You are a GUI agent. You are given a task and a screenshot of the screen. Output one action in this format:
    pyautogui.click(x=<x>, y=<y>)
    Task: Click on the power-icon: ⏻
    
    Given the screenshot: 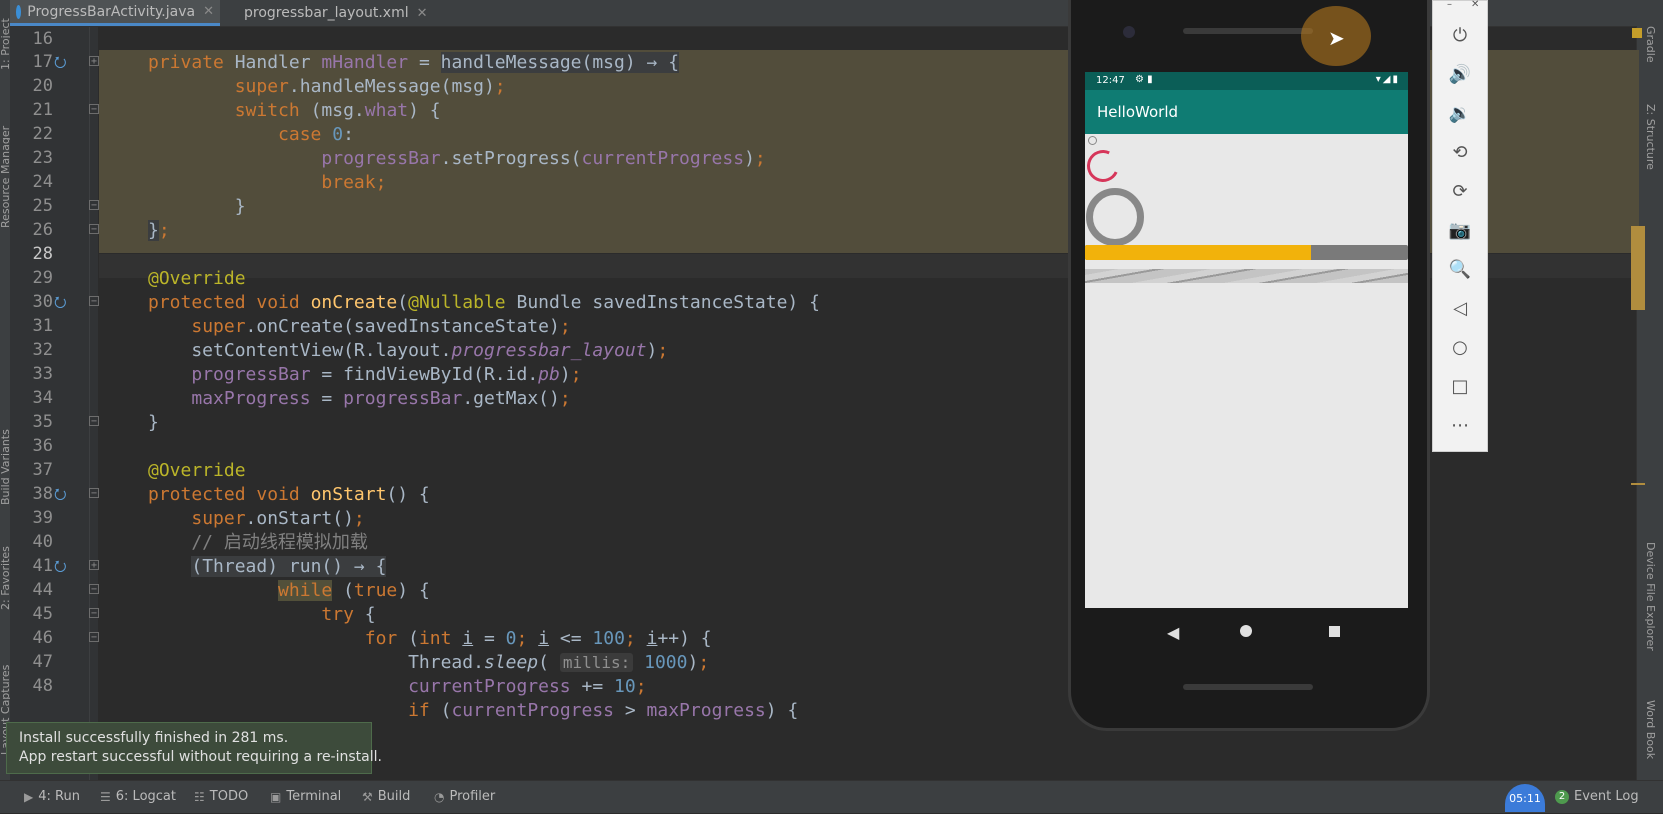 What is the action you would take?
    pyautogui.click(x=1460, y=36)
    